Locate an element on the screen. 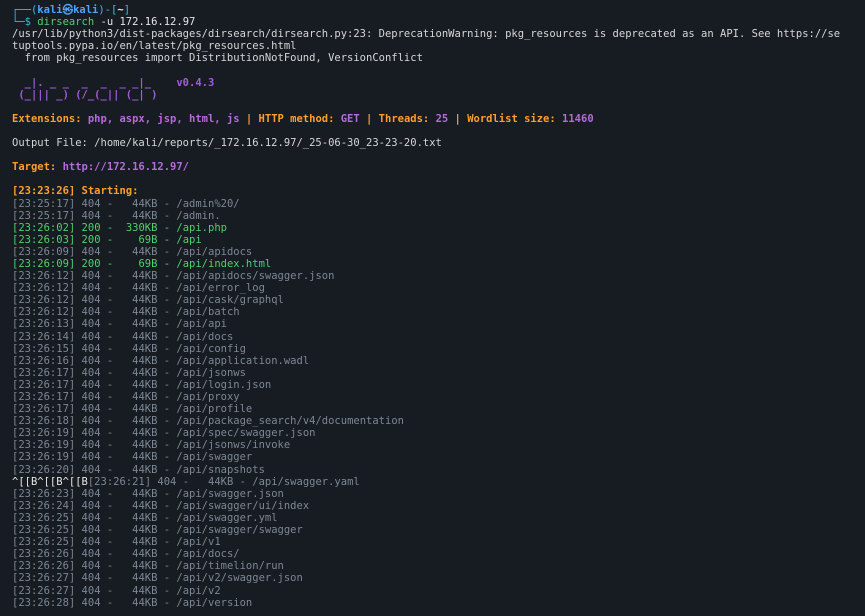 Image resolution: width=865 pixels, height=616 pixels. target-label: Target: is located at coordinates (37, 167).